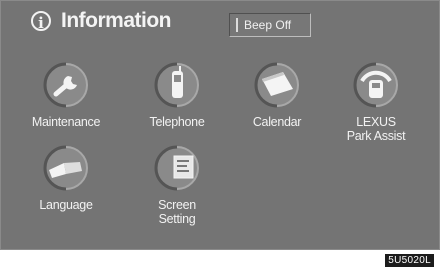 The width and height of the screenshot is (440, 268). I want to click on wrench-icon, so click(66, 85).